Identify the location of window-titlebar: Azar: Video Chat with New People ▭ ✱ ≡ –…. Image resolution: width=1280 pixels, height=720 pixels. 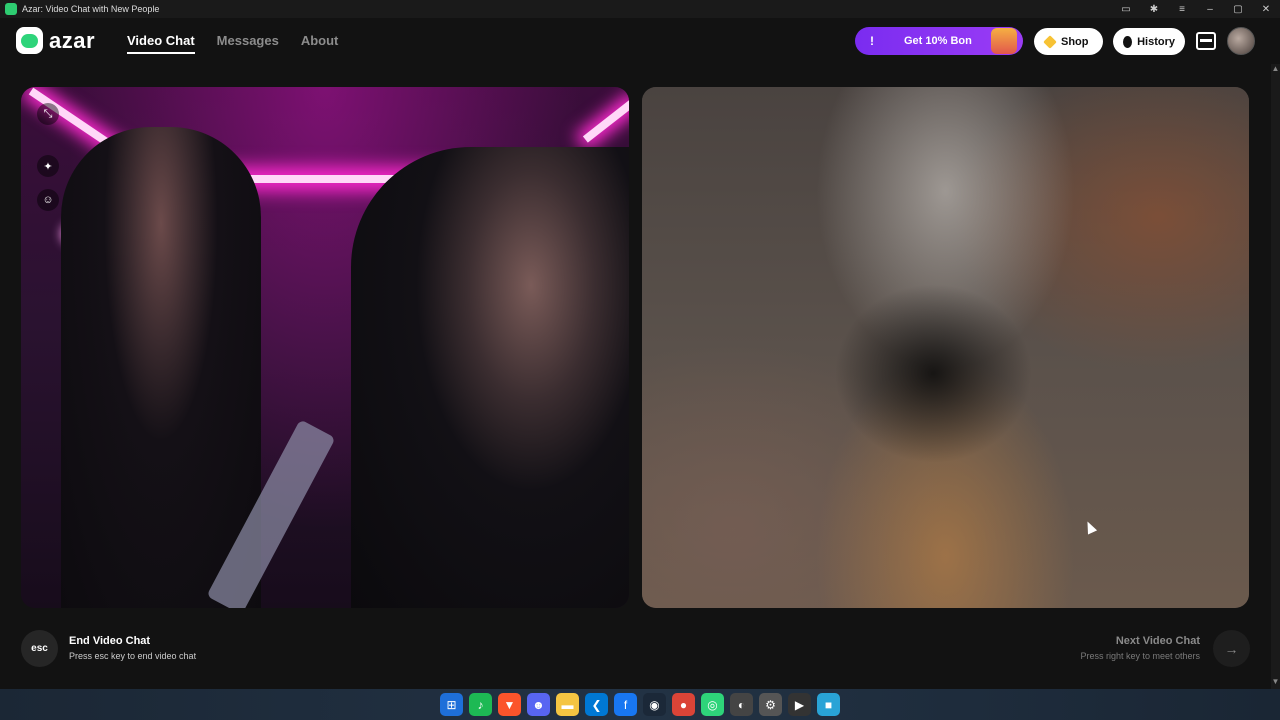
(640, 9).